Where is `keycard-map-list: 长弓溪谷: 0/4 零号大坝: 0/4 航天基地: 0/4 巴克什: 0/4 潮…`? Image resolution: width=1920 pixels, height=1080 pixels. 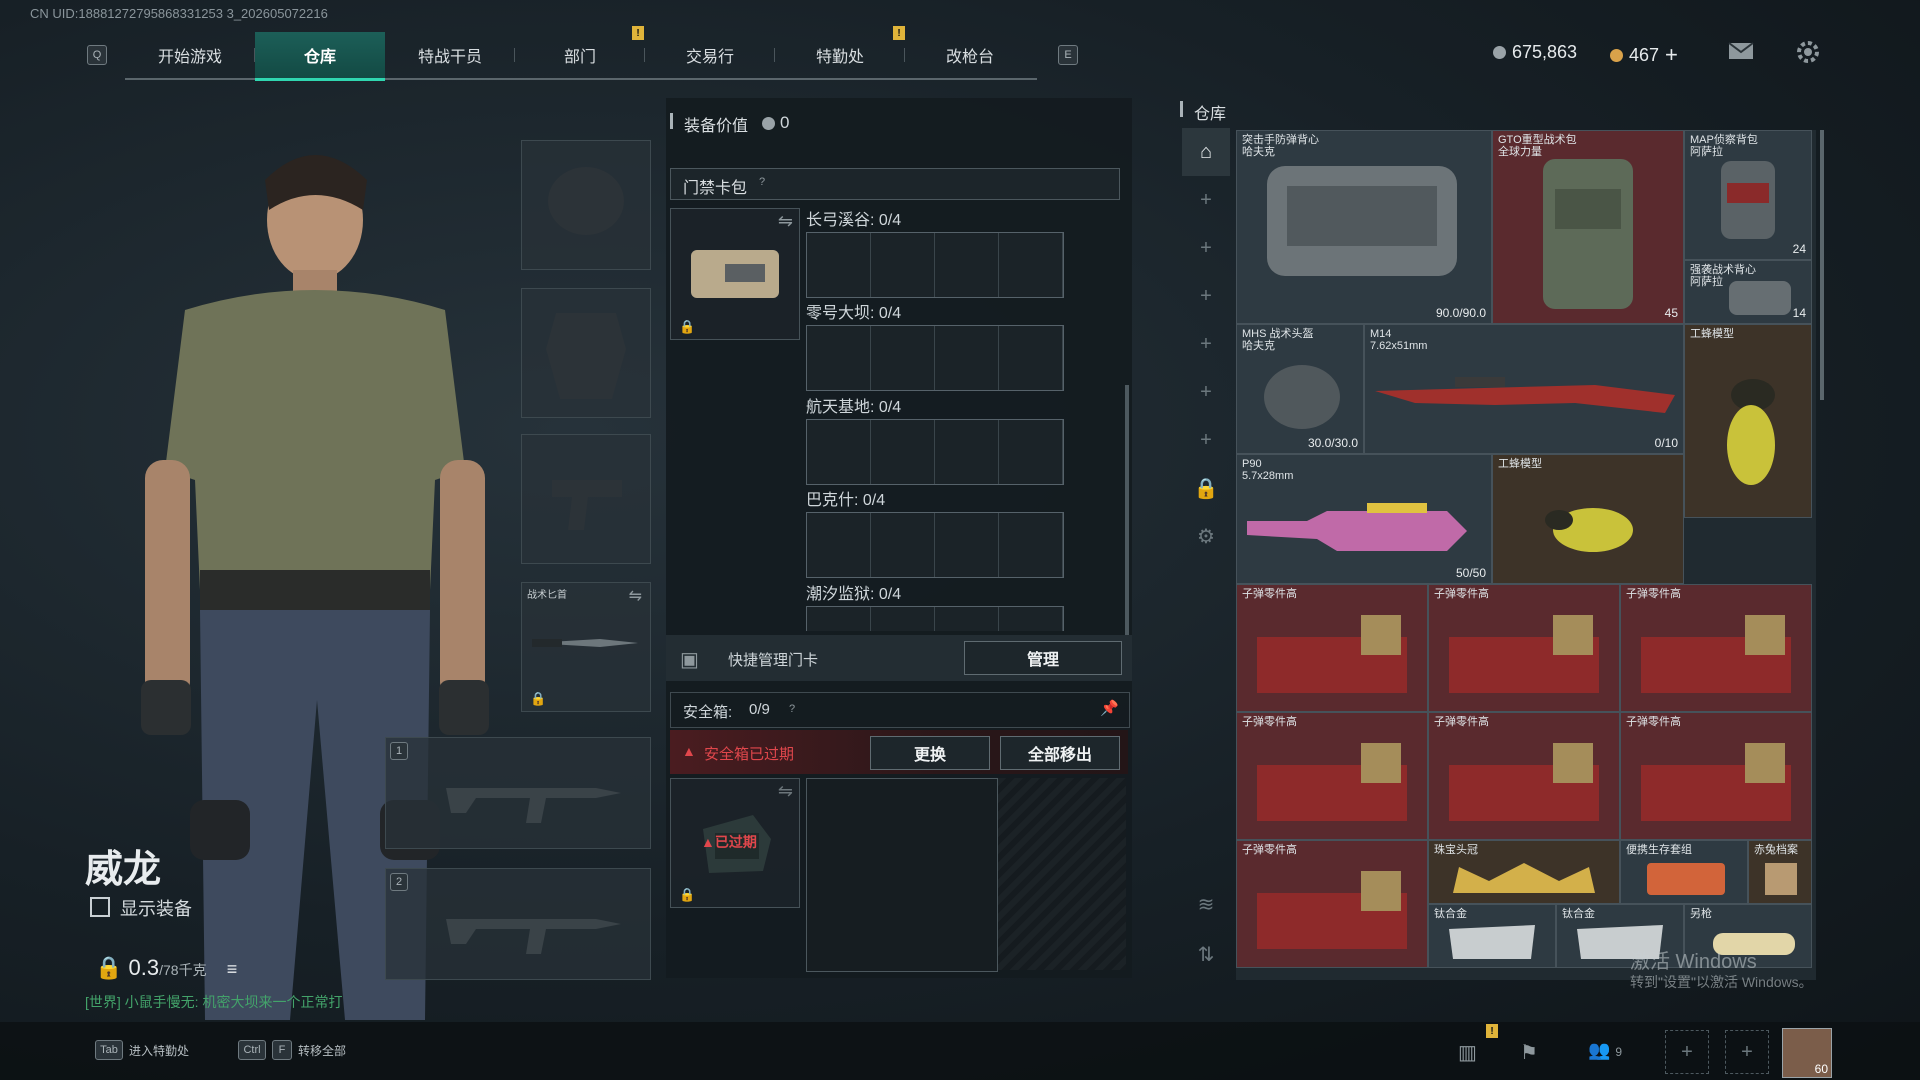
keycard-map-list: 长弓溪谷: 0/4 零号大坝: 0/4 航天基地: 0/4 巴克什: 0/4 潮… is located at coordinates (966, 418).